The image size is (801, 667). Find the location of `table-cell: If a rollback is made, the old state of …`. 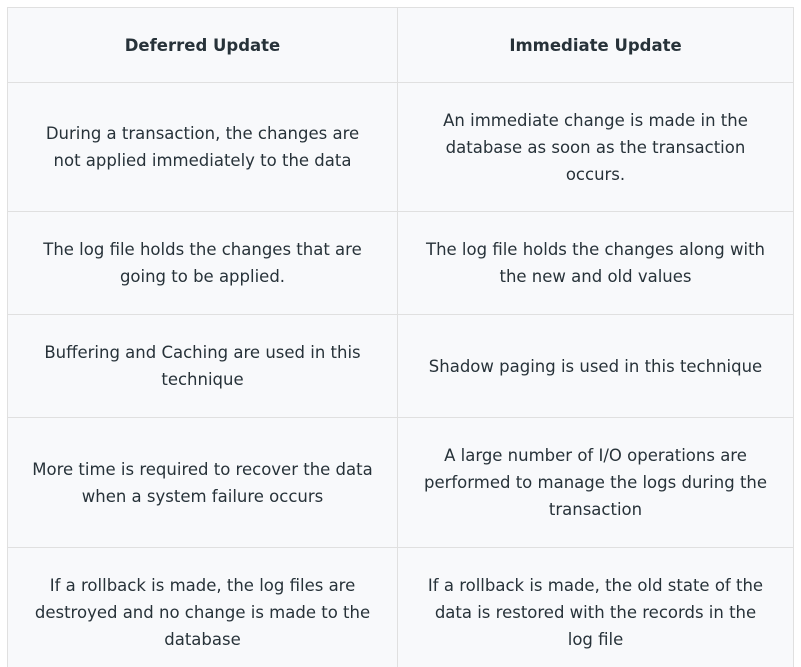

table-cell: If a rollback is made, the old state of … is located at coordinates (596, 607).